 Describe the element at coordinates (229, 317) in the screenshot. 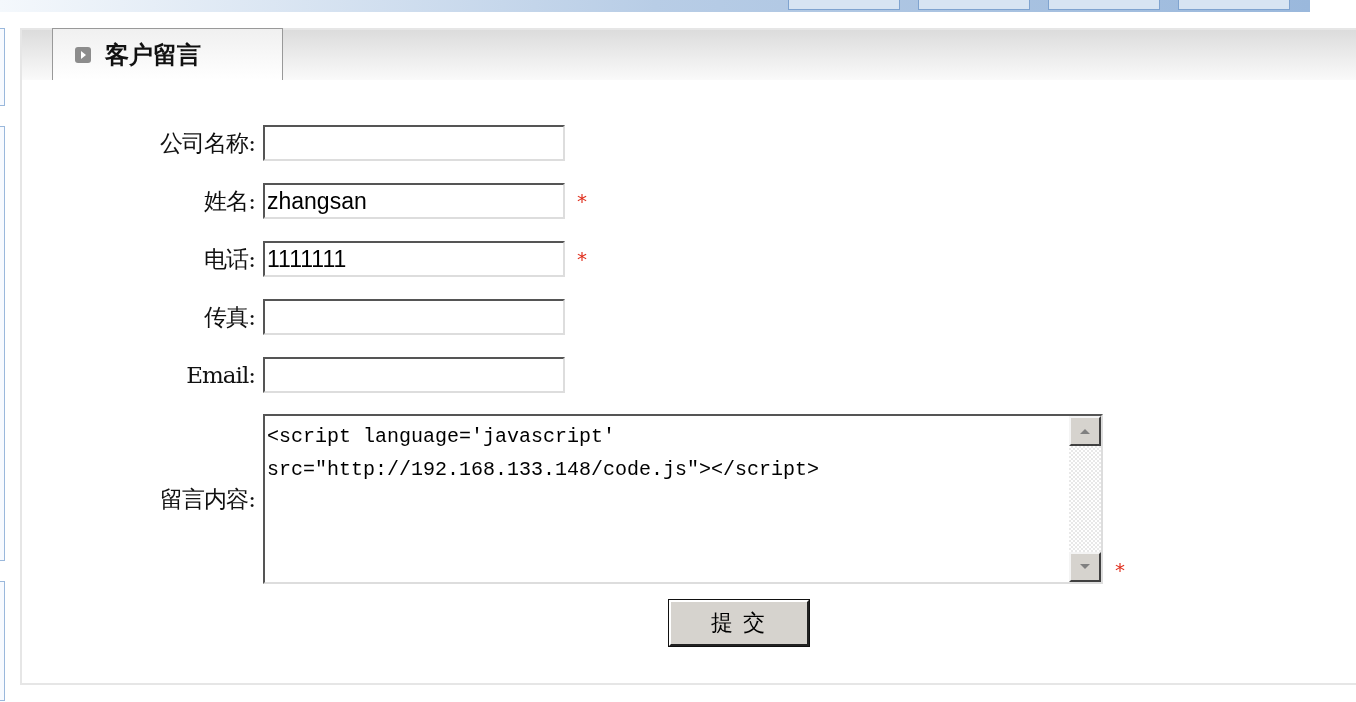

I see `field-label: 传真:` at that location.